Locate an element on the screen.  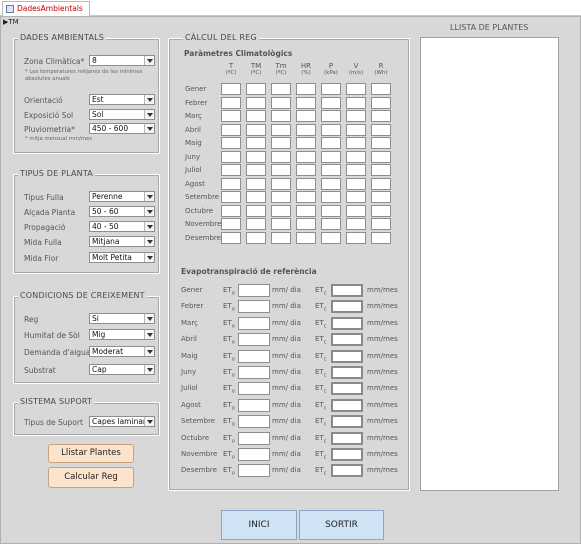
orientacio-combo: Est is located at coordinates (122, 99).